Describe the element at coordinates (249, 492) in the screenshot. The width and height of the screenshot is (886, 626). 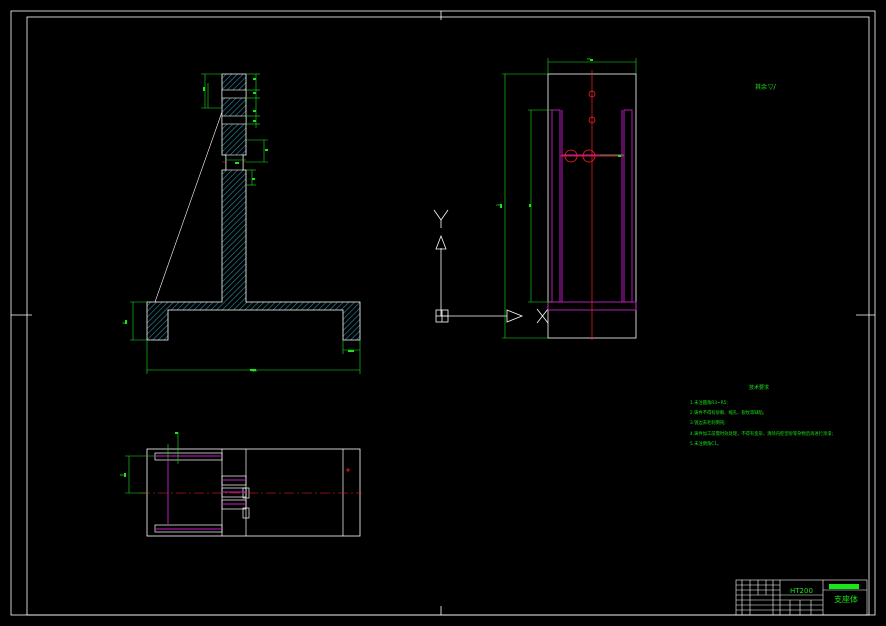
I see `top-view-edges` at that location.